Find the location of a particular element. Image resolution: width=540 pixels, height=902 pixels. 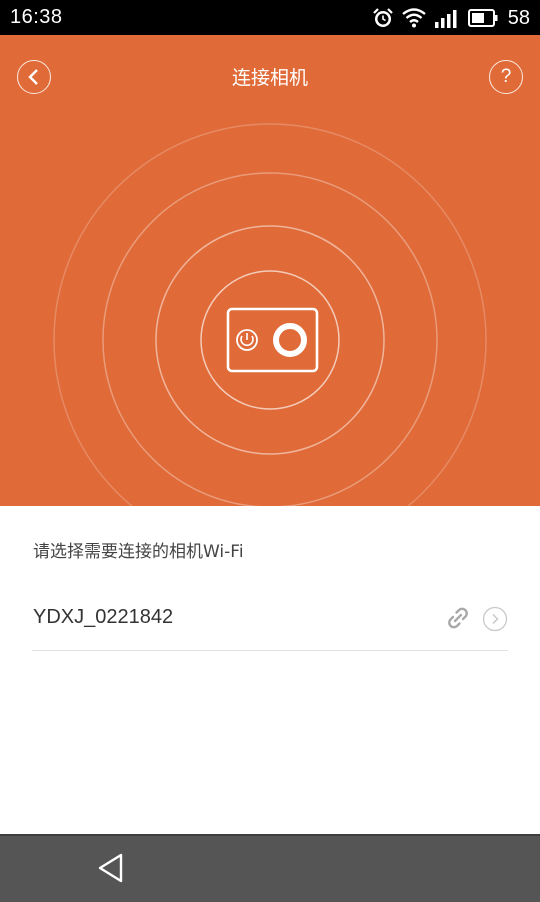

battery-level: 58 is located at coordinates (518, 17).